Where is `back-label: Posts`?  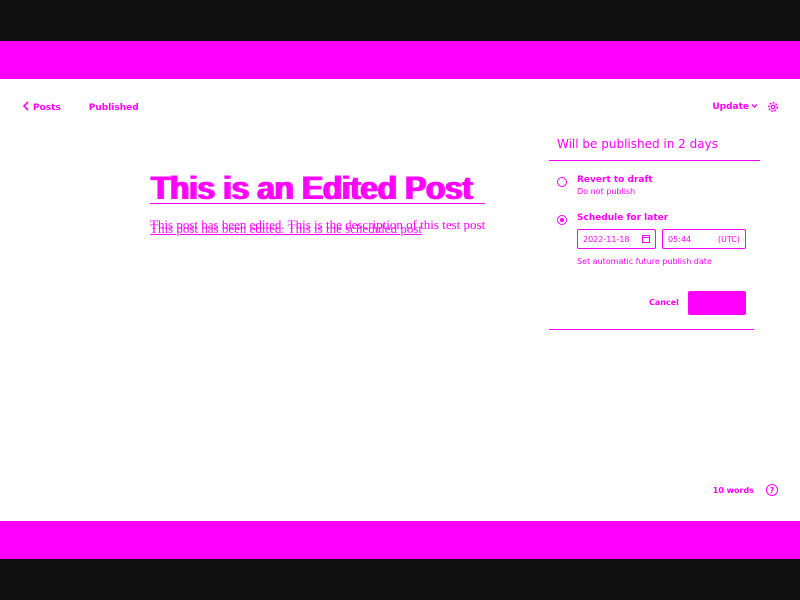 back-label: Posts is located at coordinates (47, 107).